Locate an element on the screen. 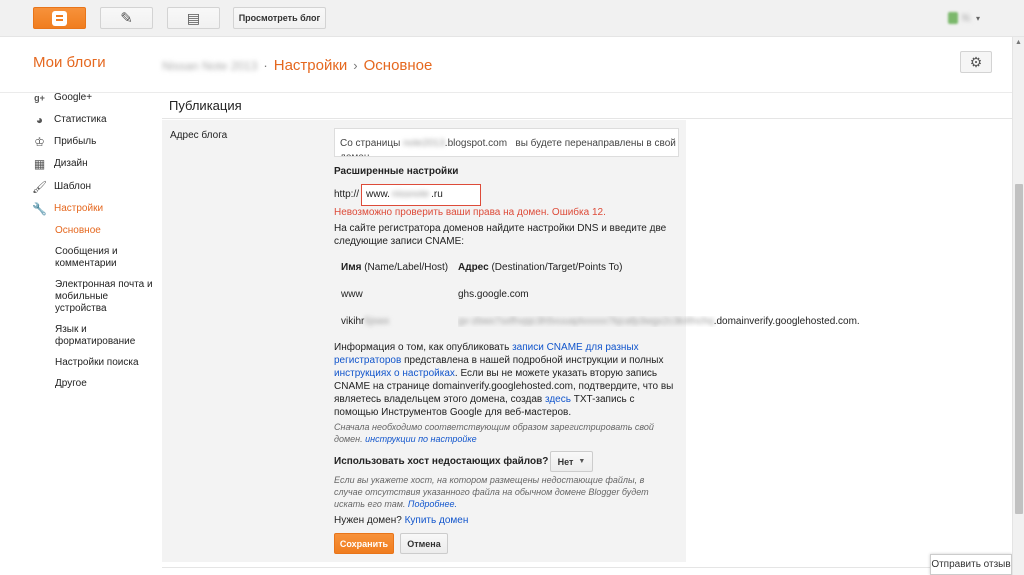 This screenshot has height=575, width=1024. view-blog-button: Просмотреть блог is located at coordinates (279, 18).